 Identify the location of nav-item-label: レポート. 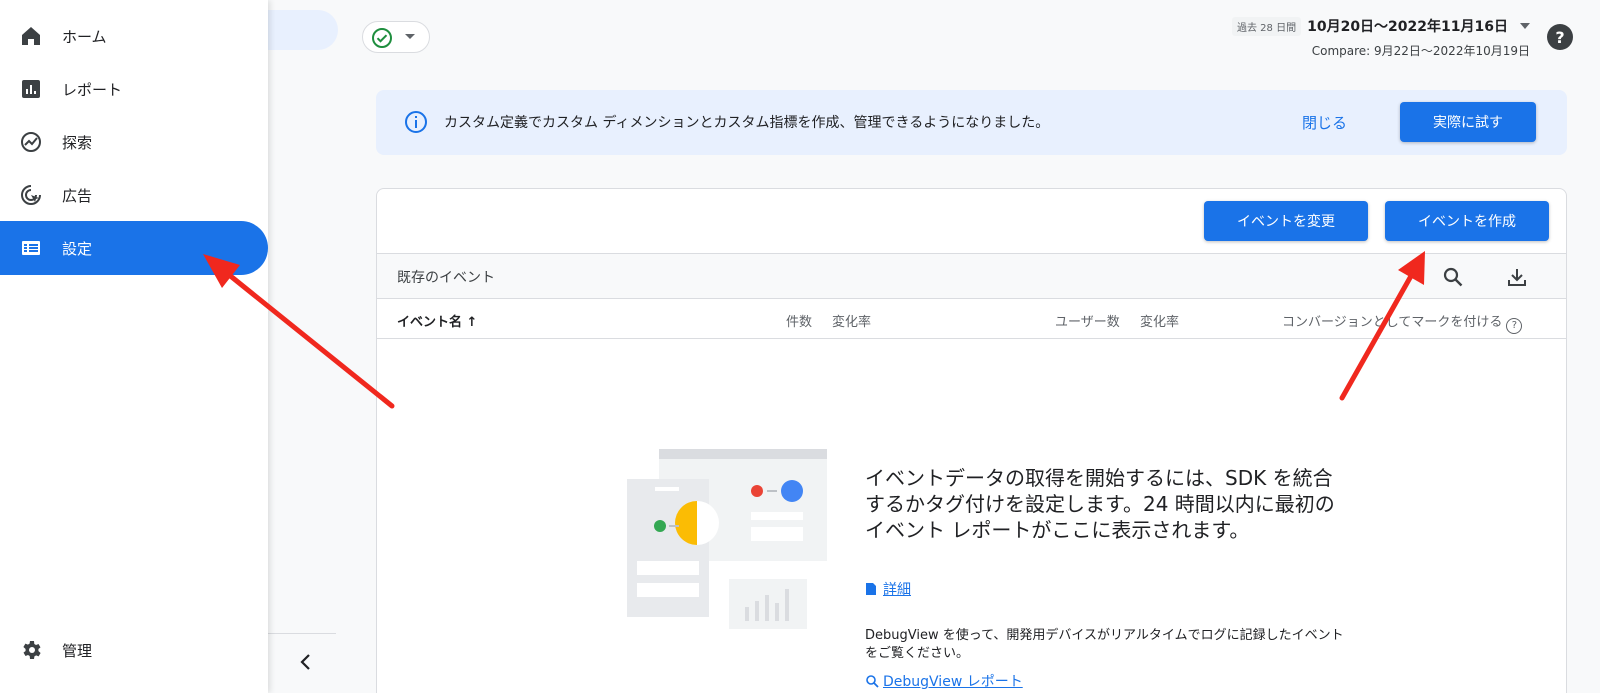
(92, 89).